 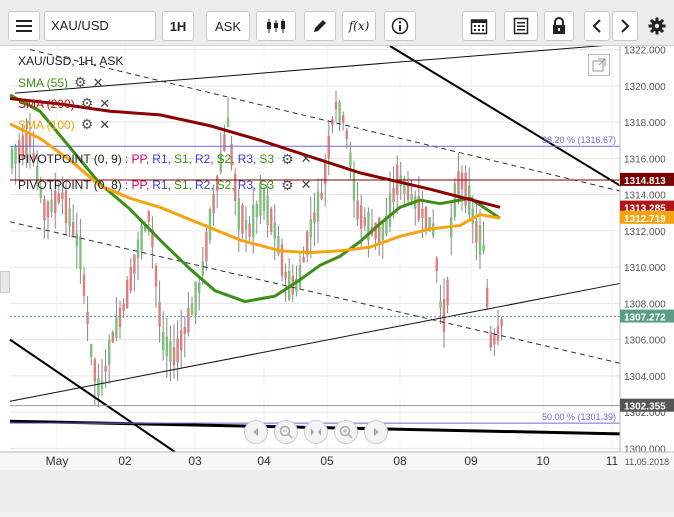 What do you see at coordinates (657, 26) in the screenshot?
I see `settings-button` at bounding box center [657, 26].